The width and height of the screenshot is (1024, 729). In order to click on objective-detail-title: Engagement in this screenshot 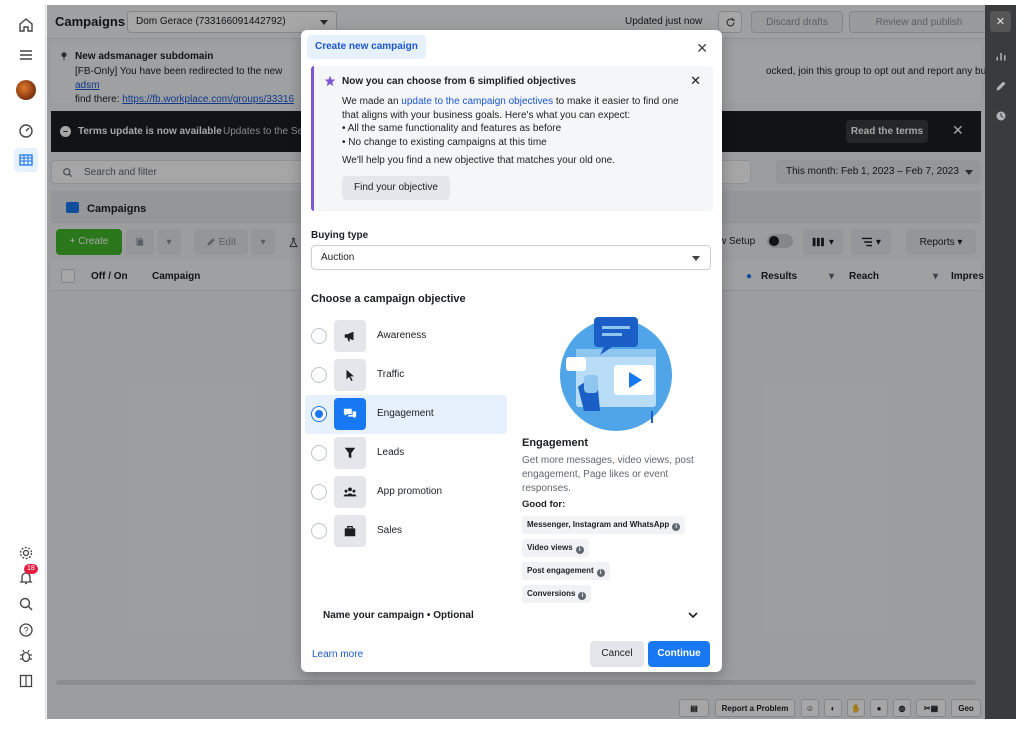, I will do `click(555, 443)`.